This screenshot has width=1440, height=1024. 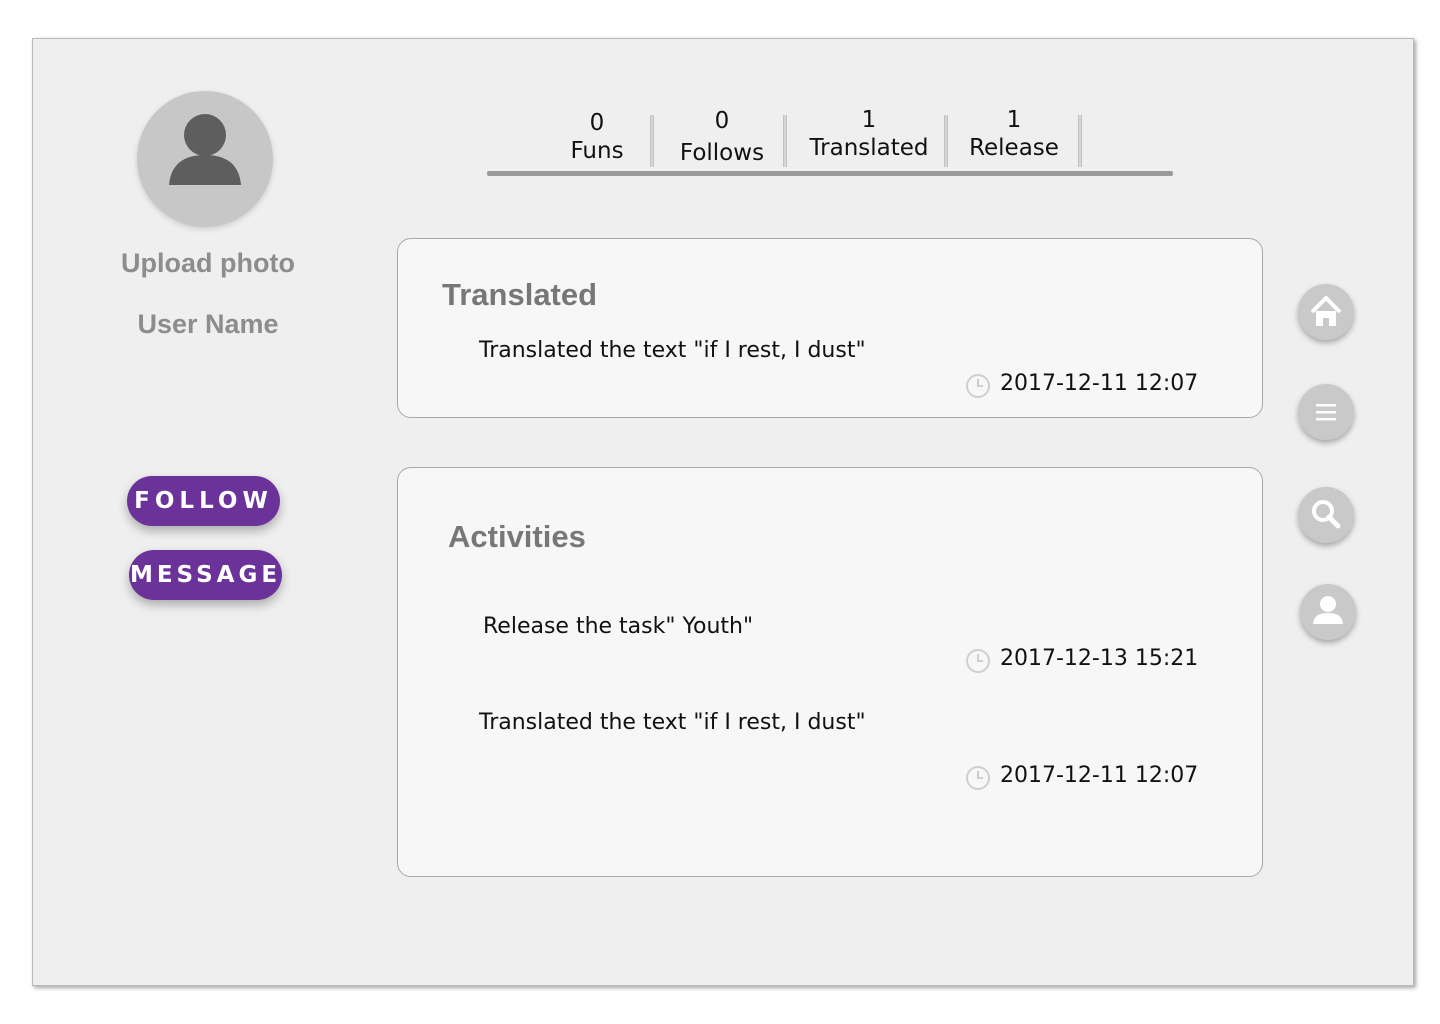 What do you see at coordinates (1014, 148) in the screenshot?
I see `stat-label: Release` at bounding box center [1014, 148].